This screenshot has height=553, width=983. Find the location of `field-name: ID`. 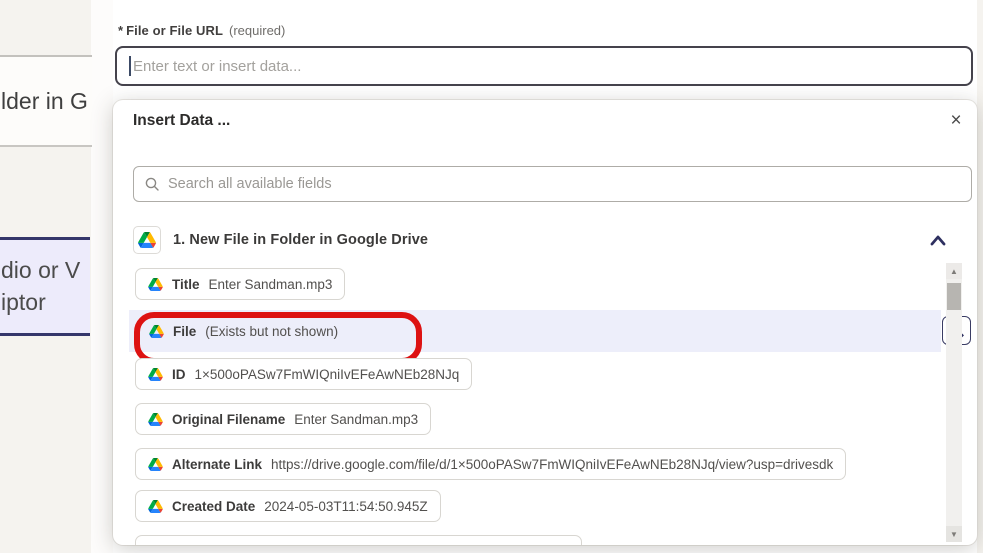

field-name: ID is located at coordinates (179, 374).